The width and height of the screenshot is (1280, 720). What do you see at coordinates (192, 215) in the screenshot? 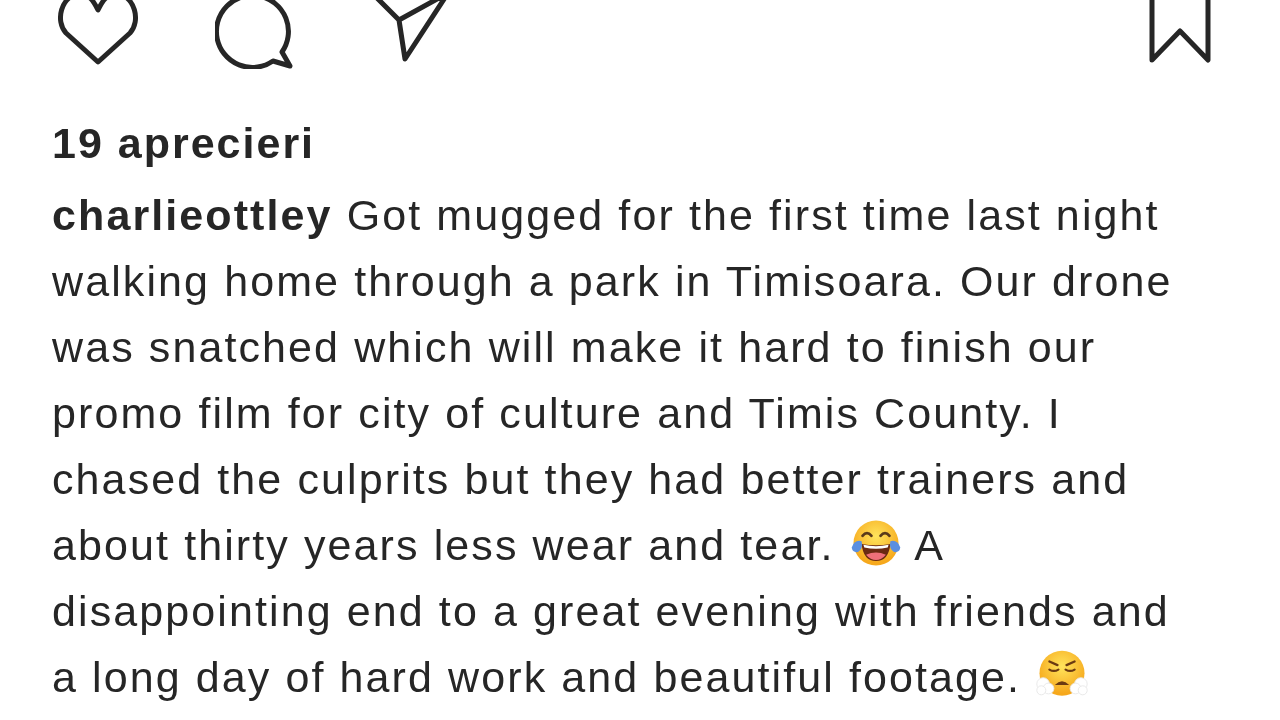
I see `username-link: charlieottley` at bounding box center [192, 215].